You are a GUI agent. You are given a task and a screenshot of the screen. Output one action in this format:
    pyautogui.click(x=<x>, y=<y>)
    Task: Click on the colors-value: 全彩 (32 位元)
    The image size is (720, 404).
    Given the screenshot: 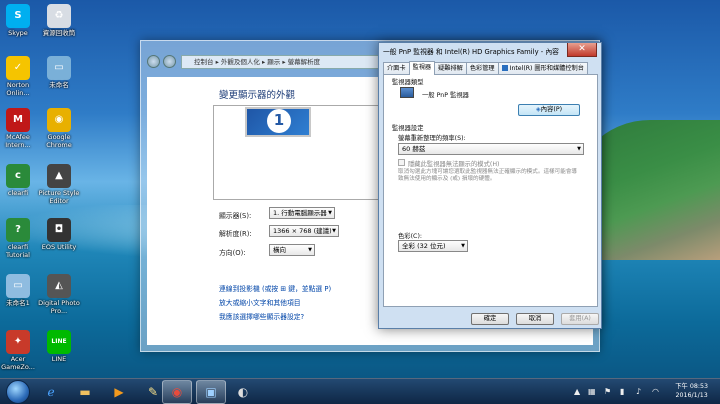 What is the action you would take?
    pyautogui.click(x=424, y=246)
    